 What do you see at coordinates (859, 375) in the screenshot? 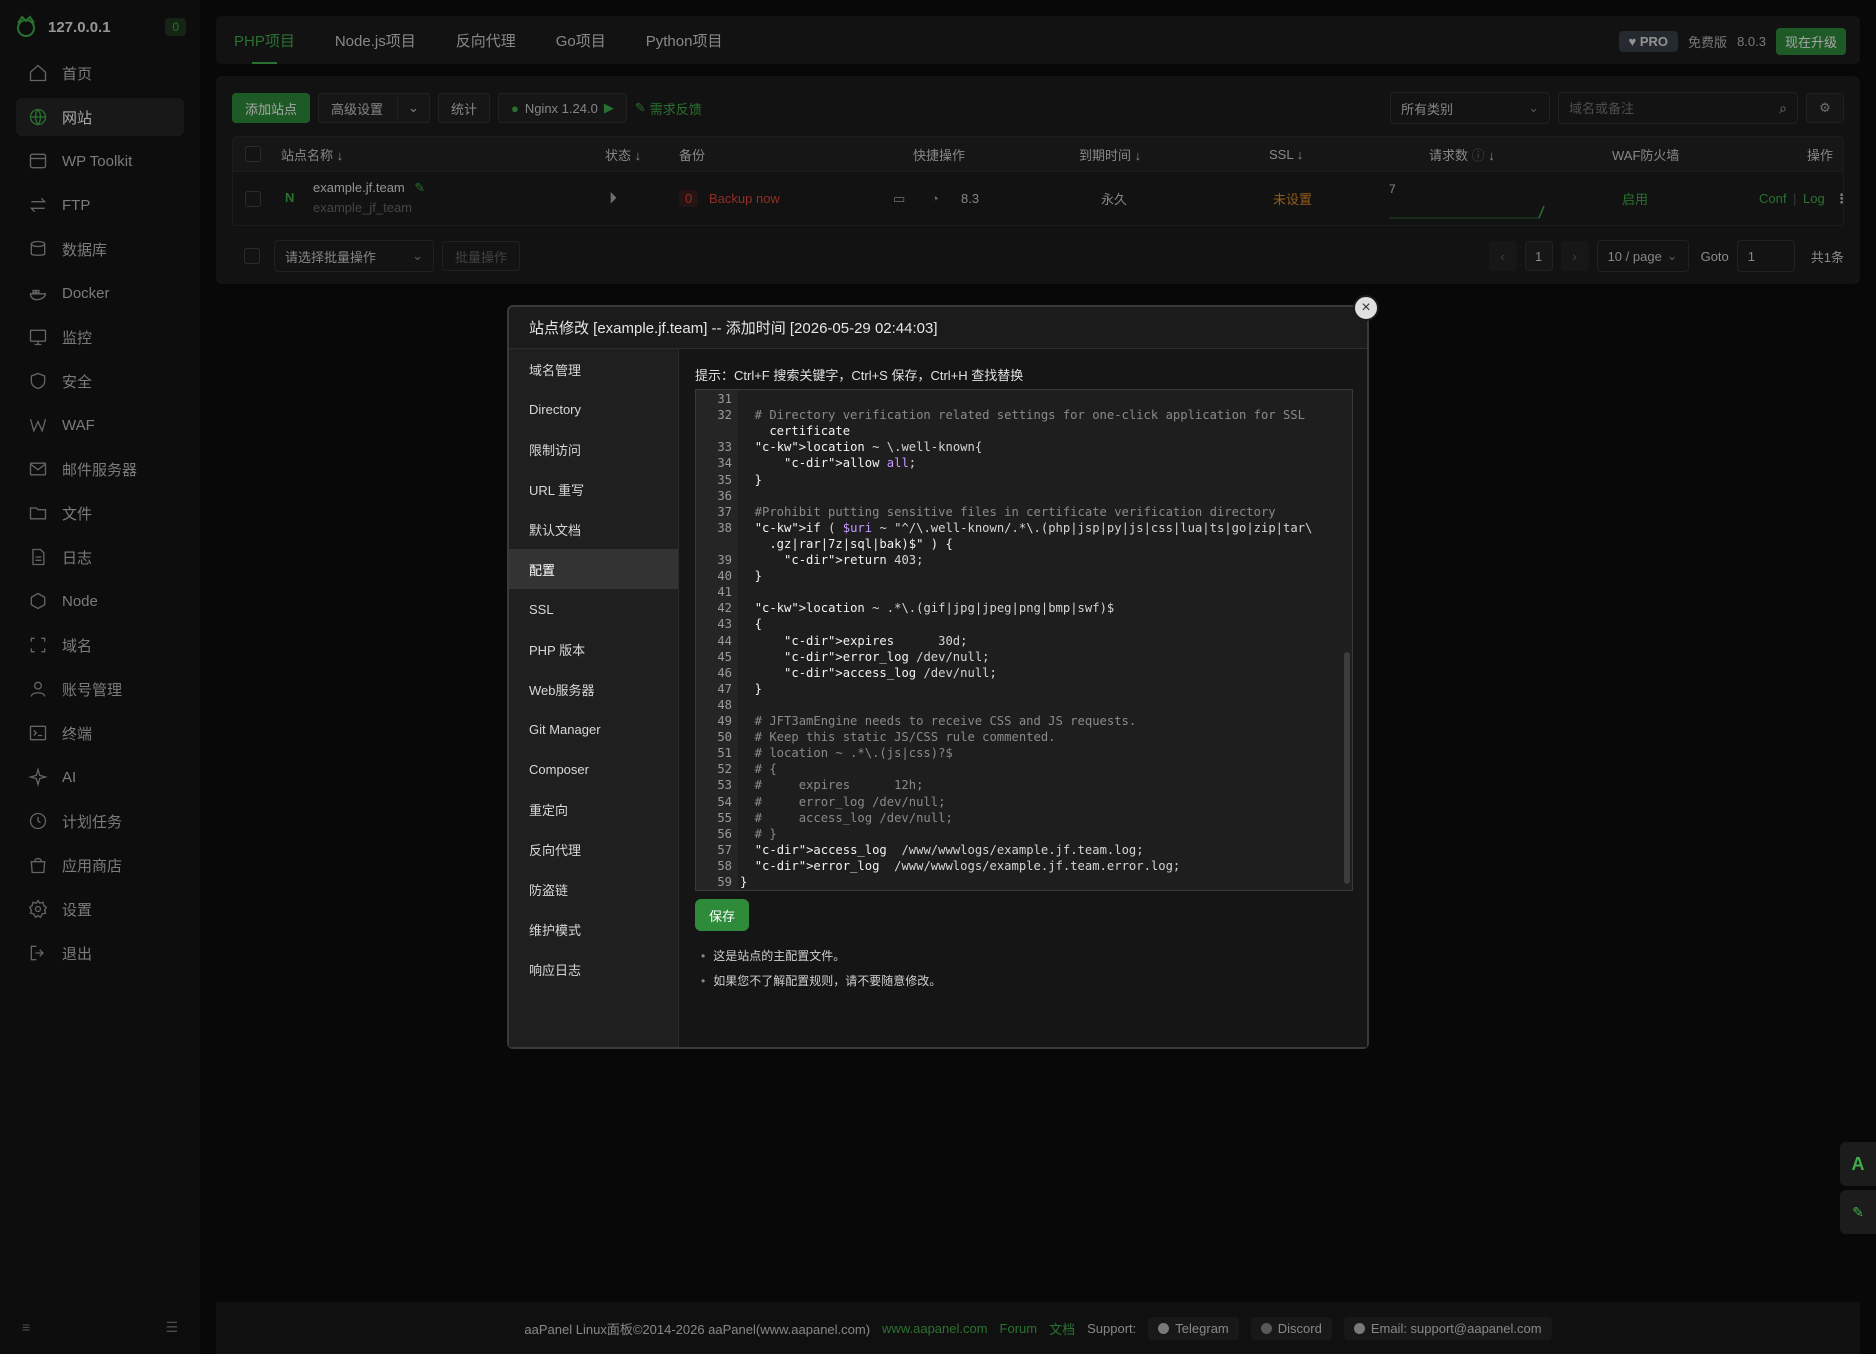
I see `shortcut-hint: 提示：Ctrl+F 搜索关键字，Ctrl+S 保存，Ctrl+H 查找替换` at bounding box center [859, 375].